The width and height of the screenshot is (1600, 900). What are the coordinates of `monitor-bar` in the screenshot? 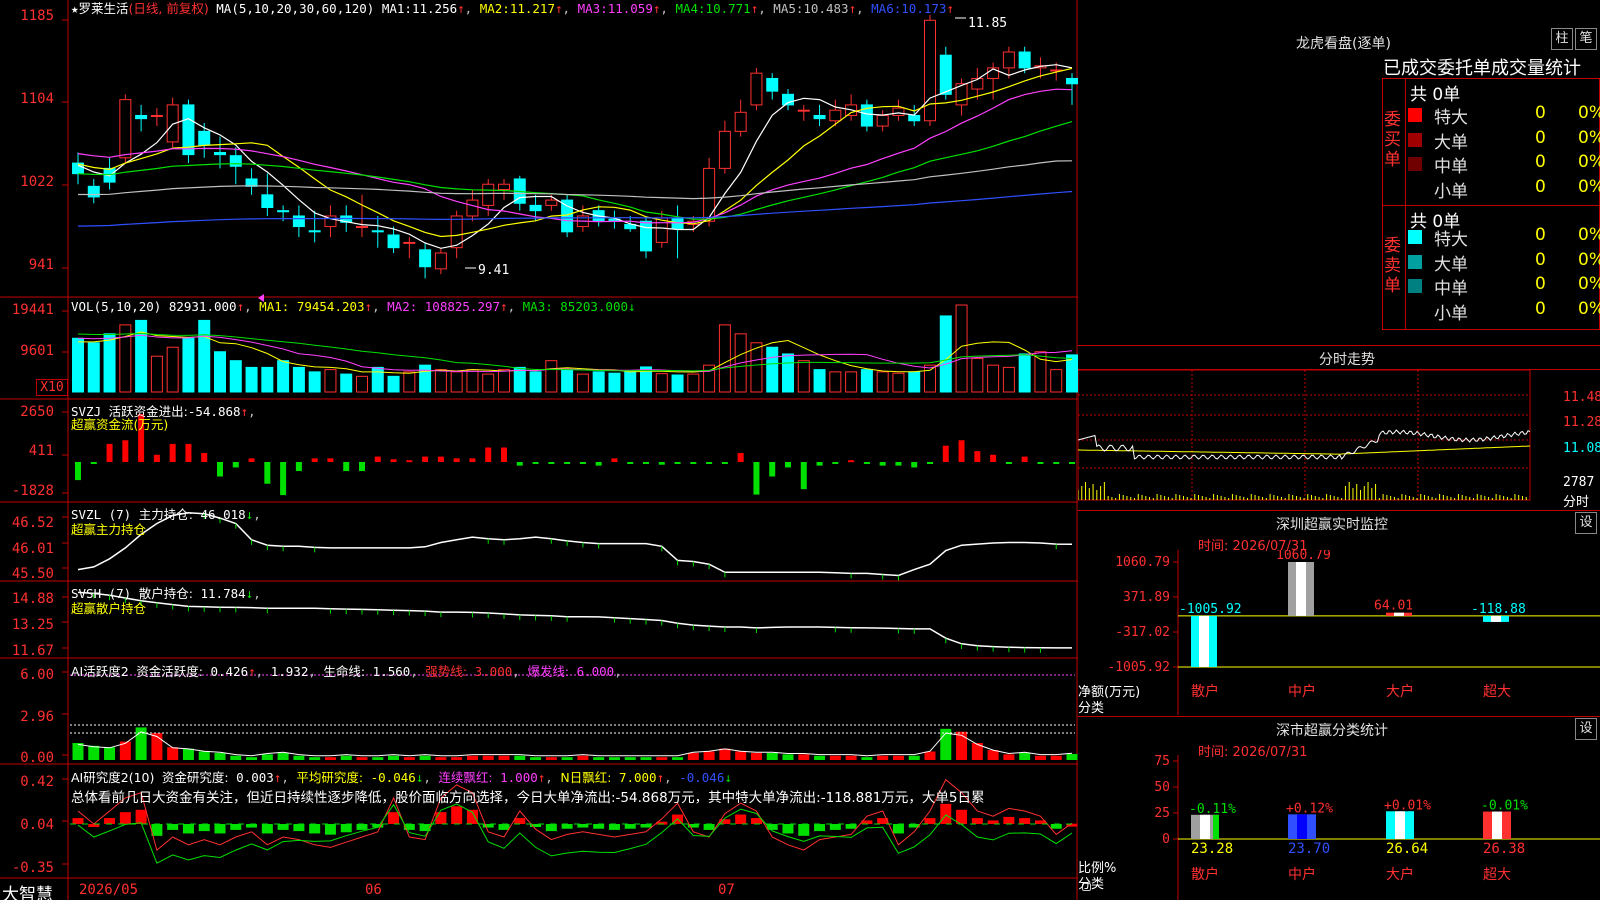 It's located at (1204, 641).